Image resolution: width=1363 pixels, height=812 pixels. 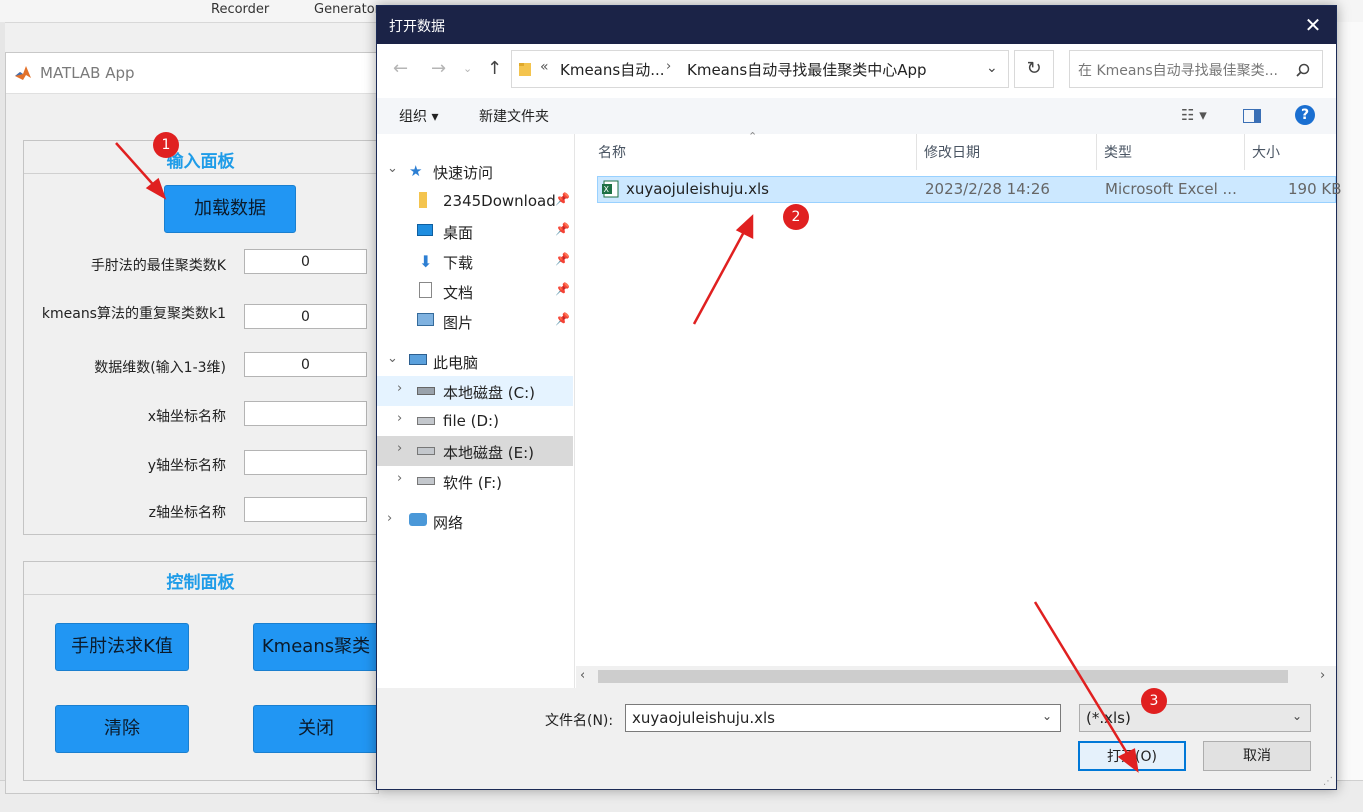 What do you see at coordinates (494, 68) in the screenshot?
I see `up-icon: ↑` at bounding box center [494, 68].